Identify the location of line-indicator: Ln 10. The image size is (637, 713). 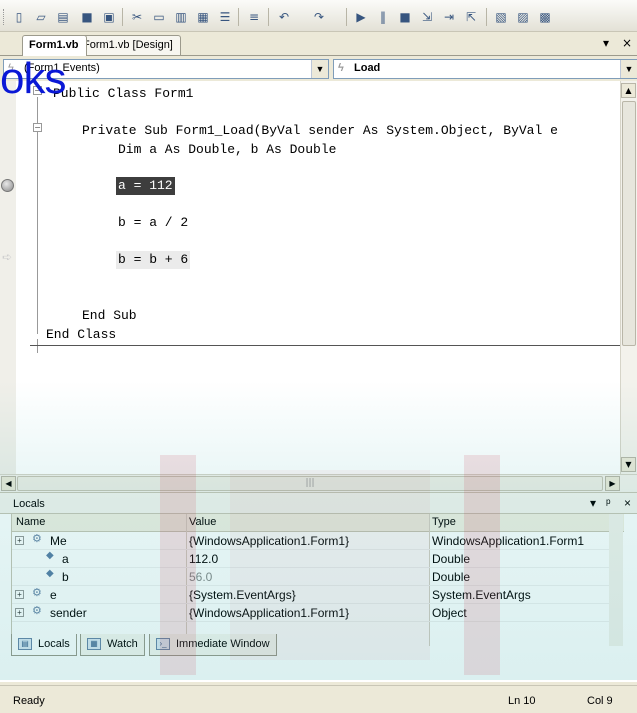
(522, 701).